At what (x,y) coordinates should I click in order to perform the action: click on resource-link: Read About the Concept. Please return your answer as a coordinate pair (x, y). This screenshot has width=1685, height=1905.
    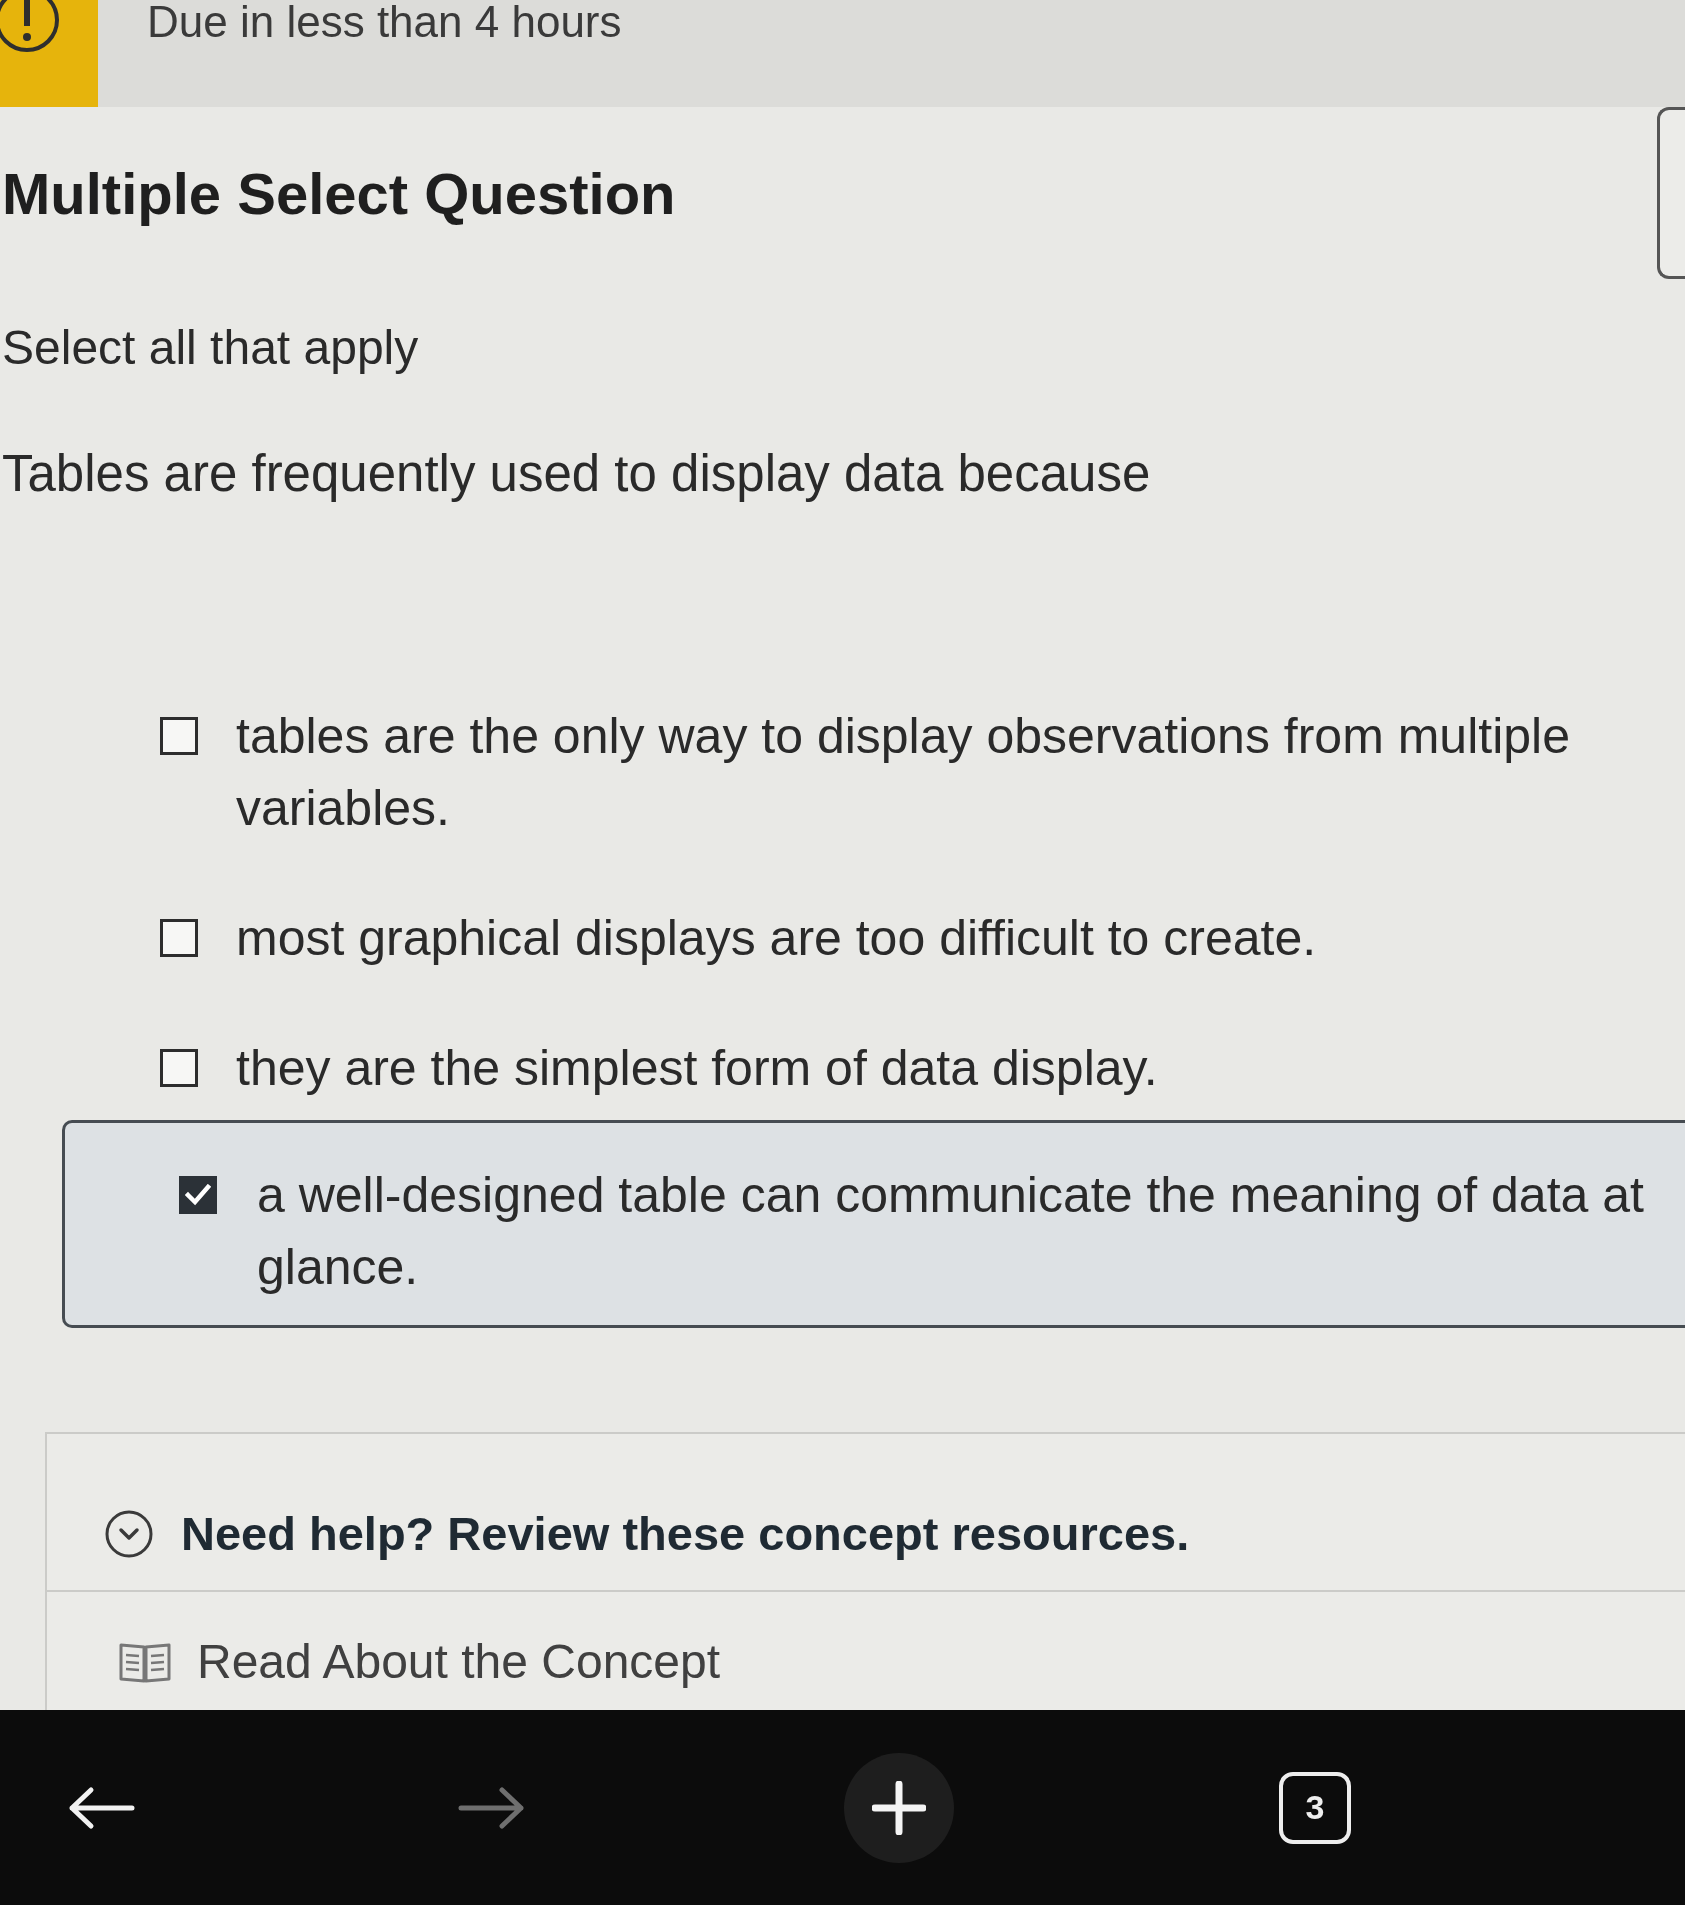
    Looking at the image, I should click on (459, 1662).